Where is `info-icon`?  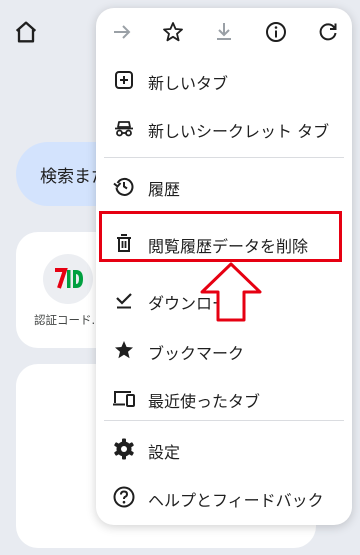 info-icon is located at coordinates (276, 32).